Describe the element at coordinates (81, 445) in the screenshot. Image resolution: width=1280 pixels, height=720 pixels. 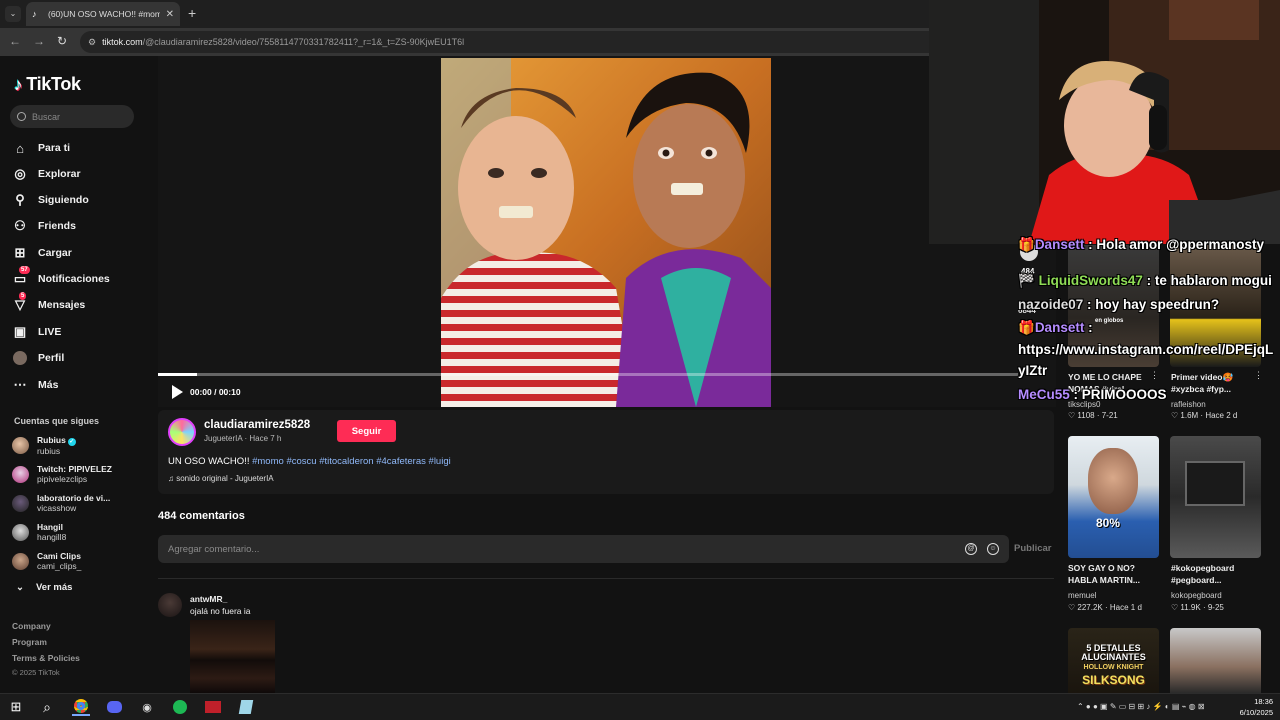
I see `account-rubius: Rubius ✓ rubius` at that location.